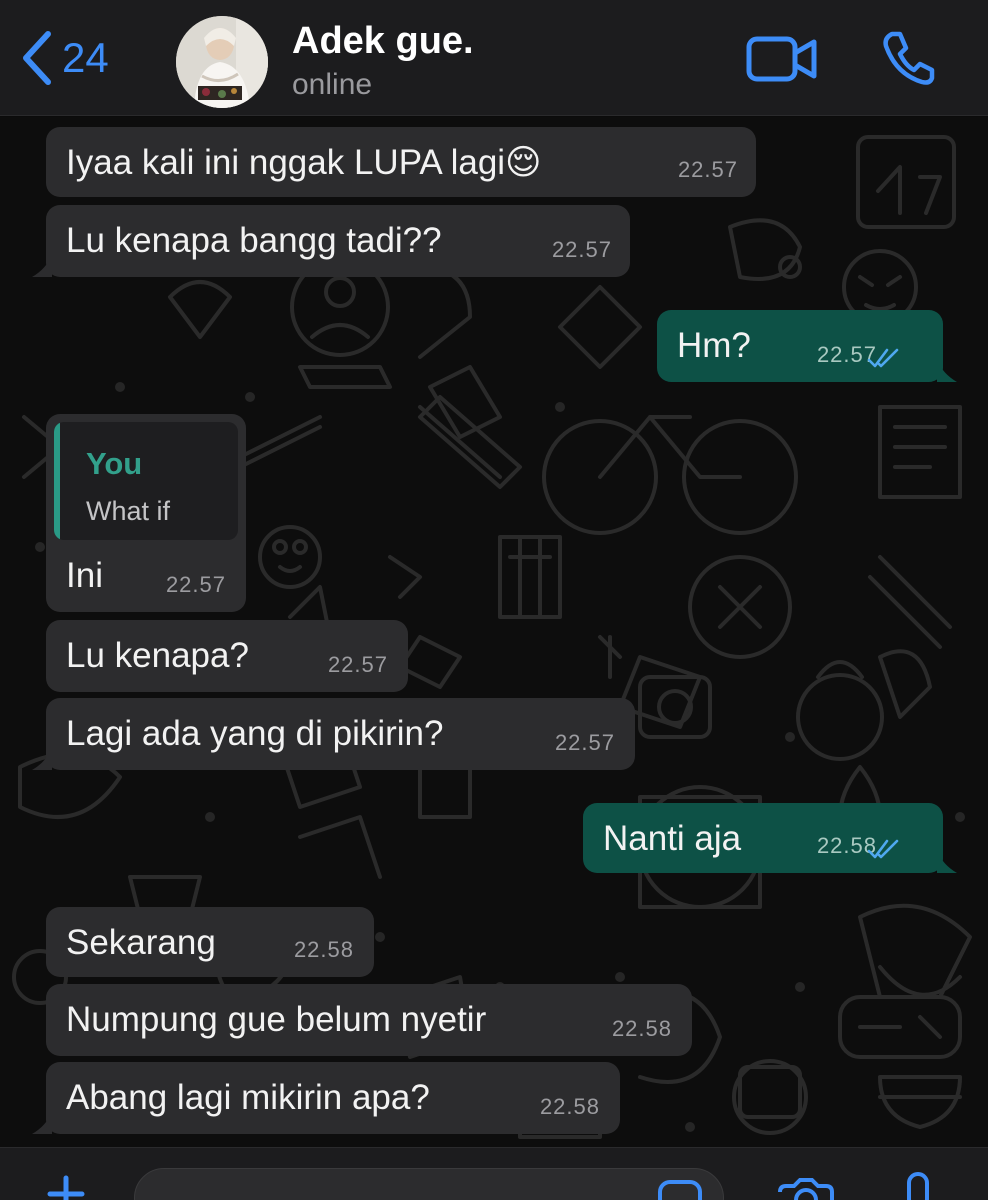 Image resolution: width=988 pixels, height=1200 pixels. What do you see at coordinates (304, 162) in the screenshot?
I see `message-text: Iyaa kali ini nggak LUPA lagi😌` at bounding box center [304, 162].